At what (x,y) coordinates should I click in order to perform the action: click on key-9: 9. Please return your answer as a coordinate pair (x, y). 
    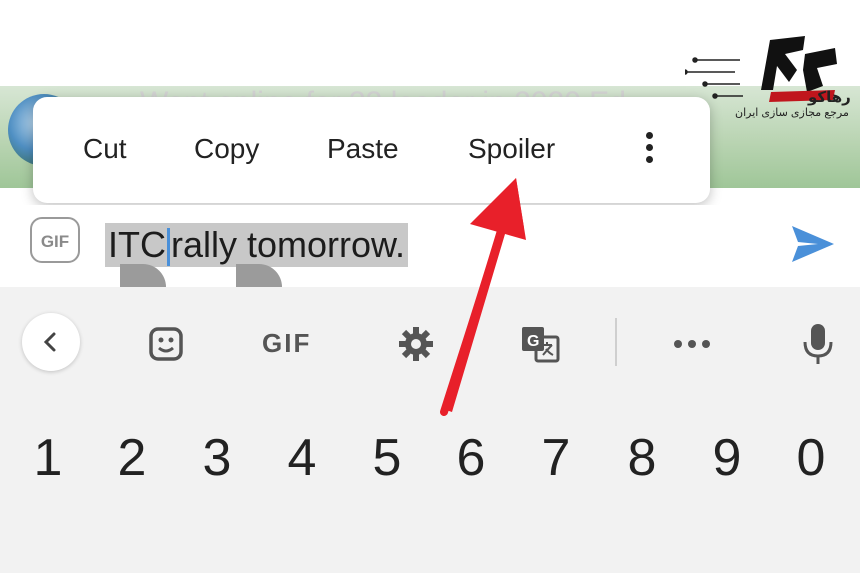
    Looking at the image, I should click on (727, 458).